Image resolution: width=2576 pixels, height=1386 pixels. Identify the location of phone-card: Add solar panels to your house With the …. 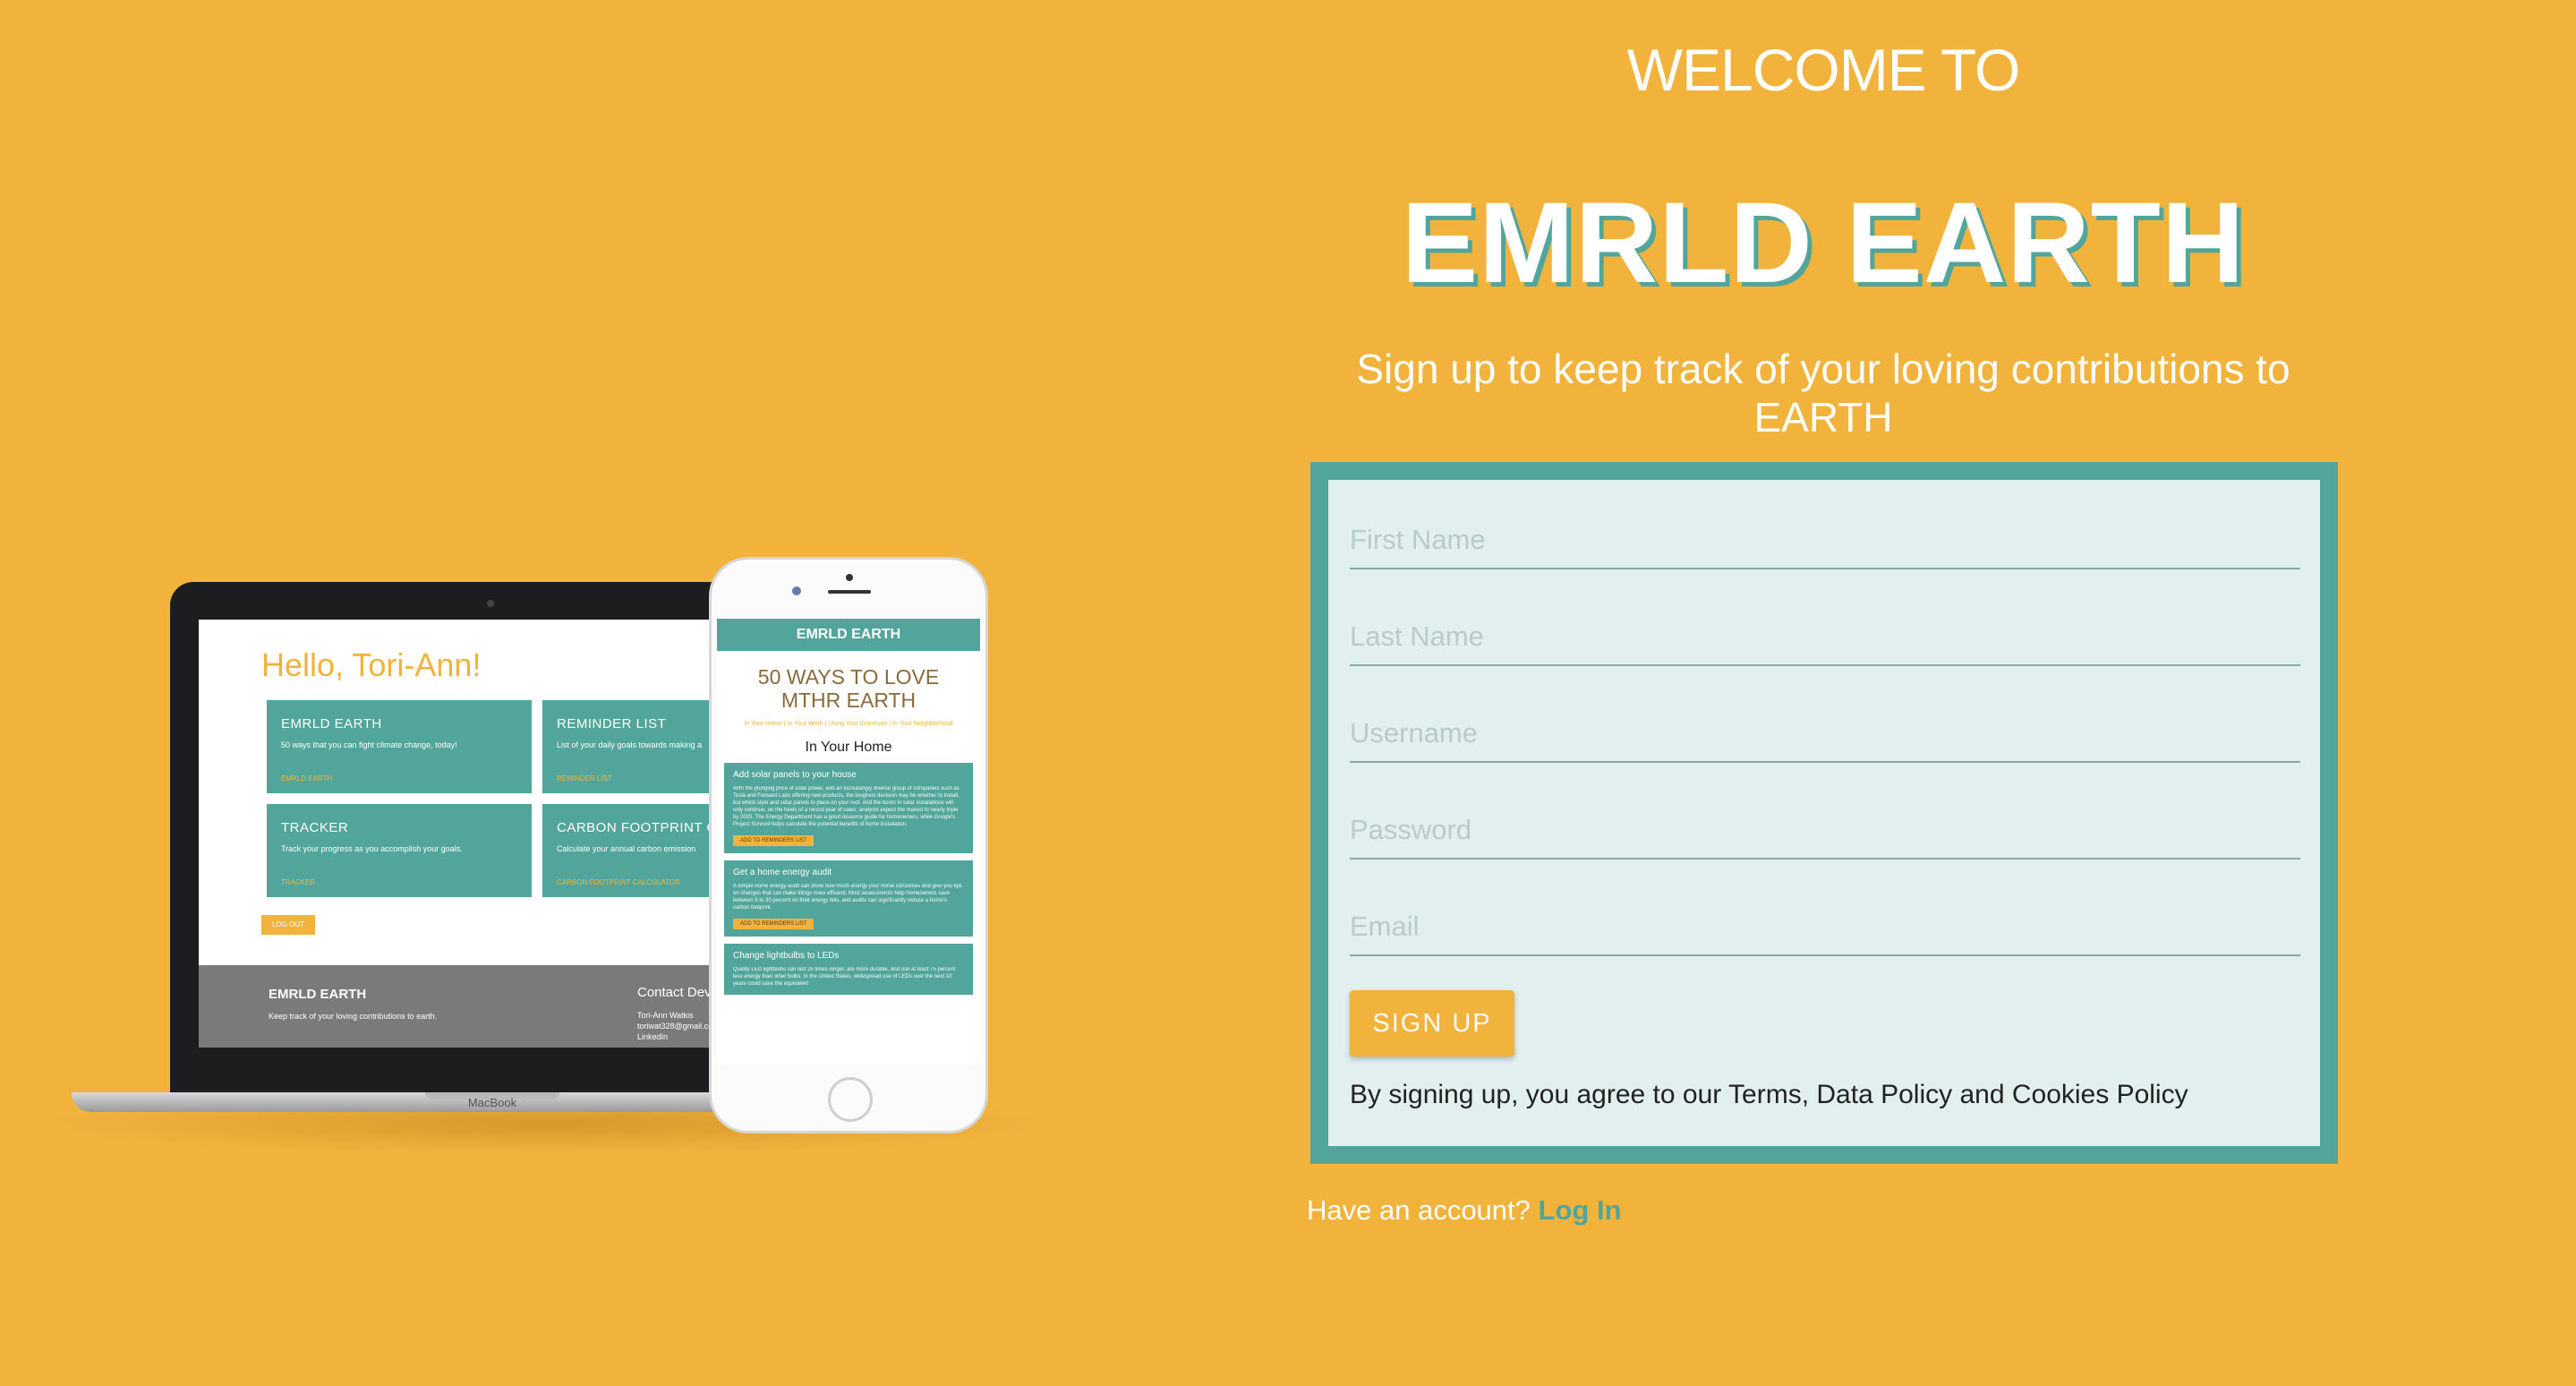
(848, 808).